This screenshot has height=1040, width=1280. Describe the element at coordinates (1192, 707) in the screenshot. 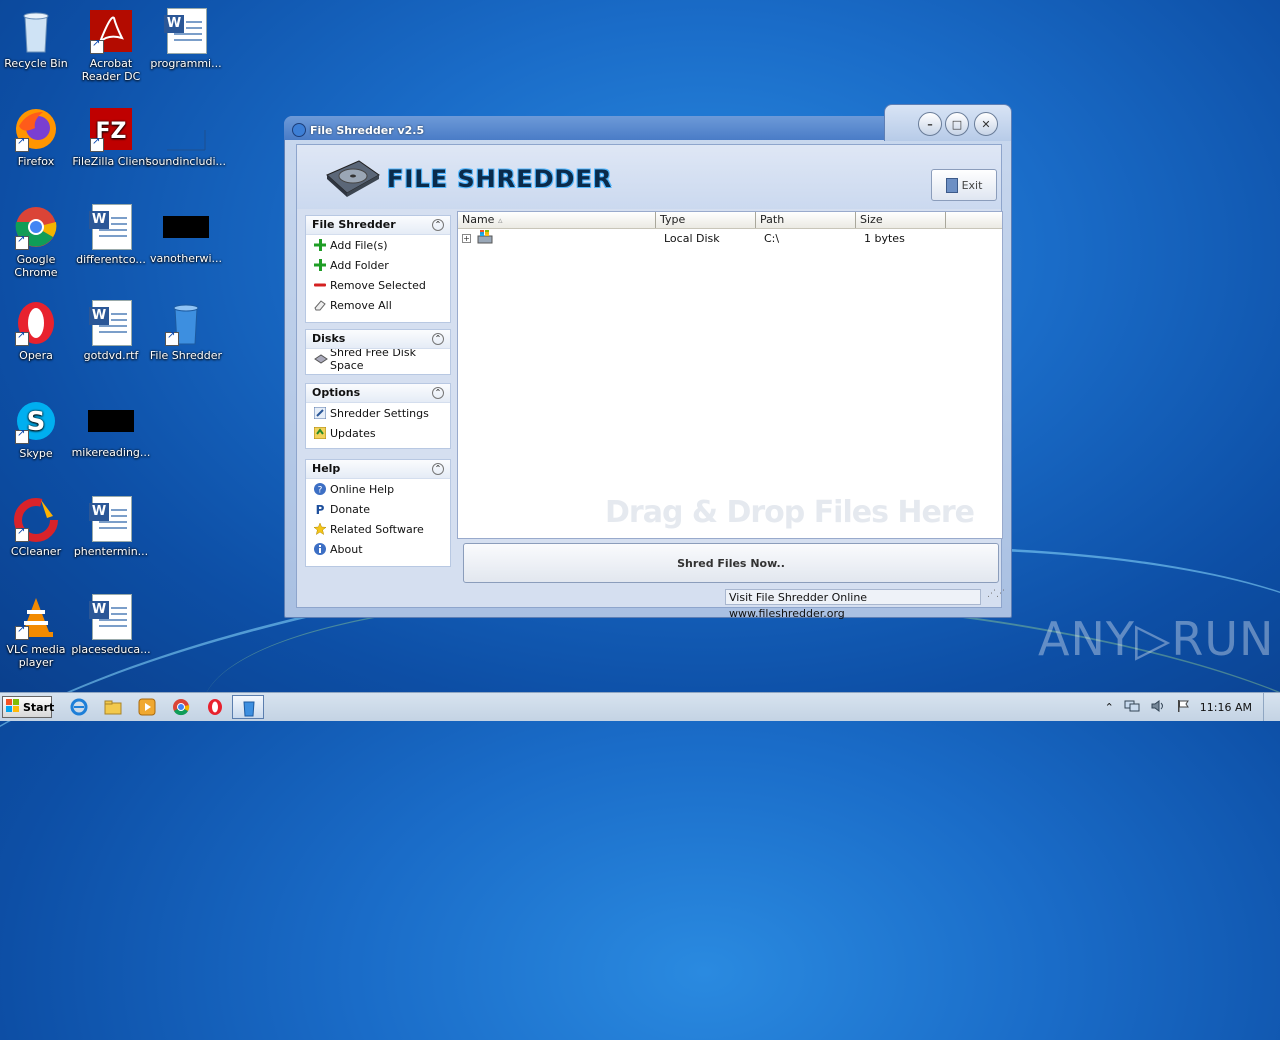

I see `system-tray: ⌃ 11:16 AM` at that location.